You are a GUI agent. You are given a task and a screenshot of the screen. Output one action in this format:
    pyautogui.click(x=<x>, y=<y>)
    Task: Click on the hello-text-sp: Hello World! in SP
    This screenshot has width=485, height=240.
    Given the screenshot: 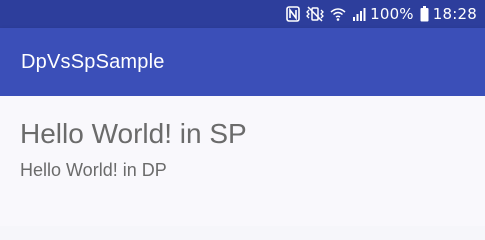 What is the action you would take?
    pyautogui.click(x=133, y=133)
    